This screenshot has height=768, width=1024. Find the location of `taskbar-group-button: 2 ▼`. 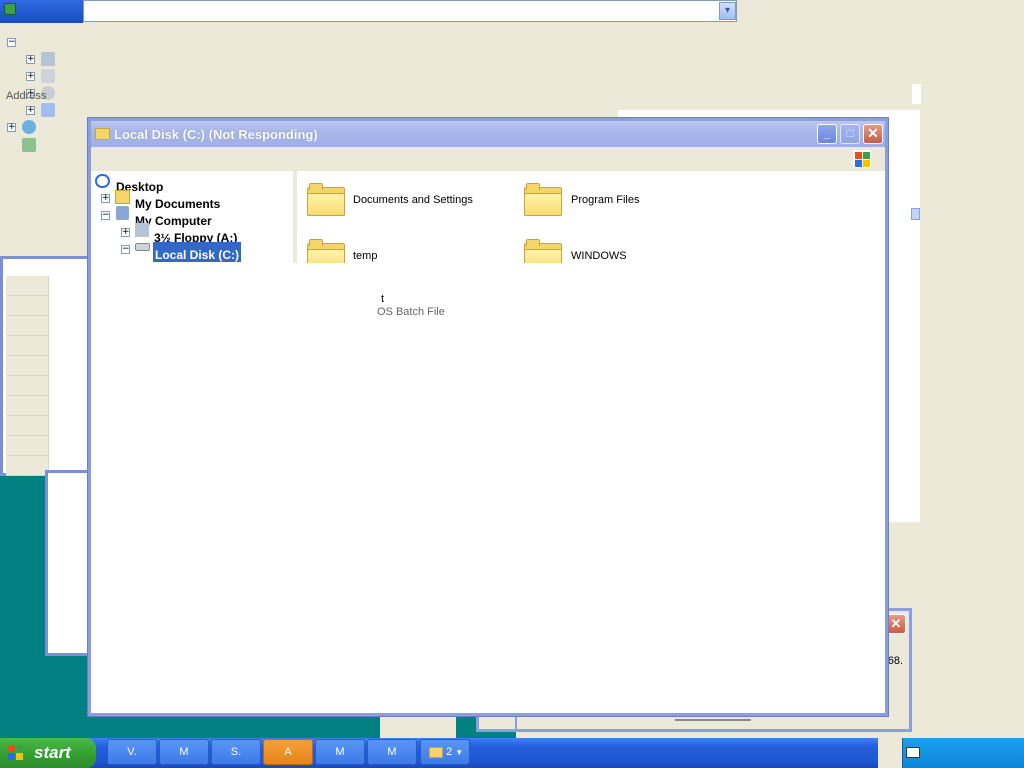

taskbar-group-button: 2 ▼ is located at coordinates (445, 752).